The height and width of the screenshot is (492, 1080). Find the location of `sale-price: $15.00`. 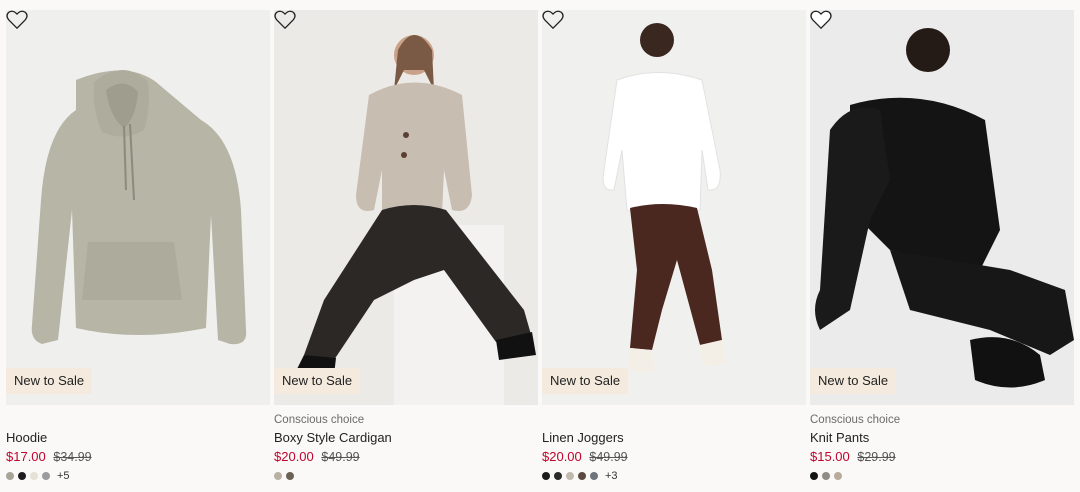

sale-price: $15.00 is located at coordinates (830, 456).